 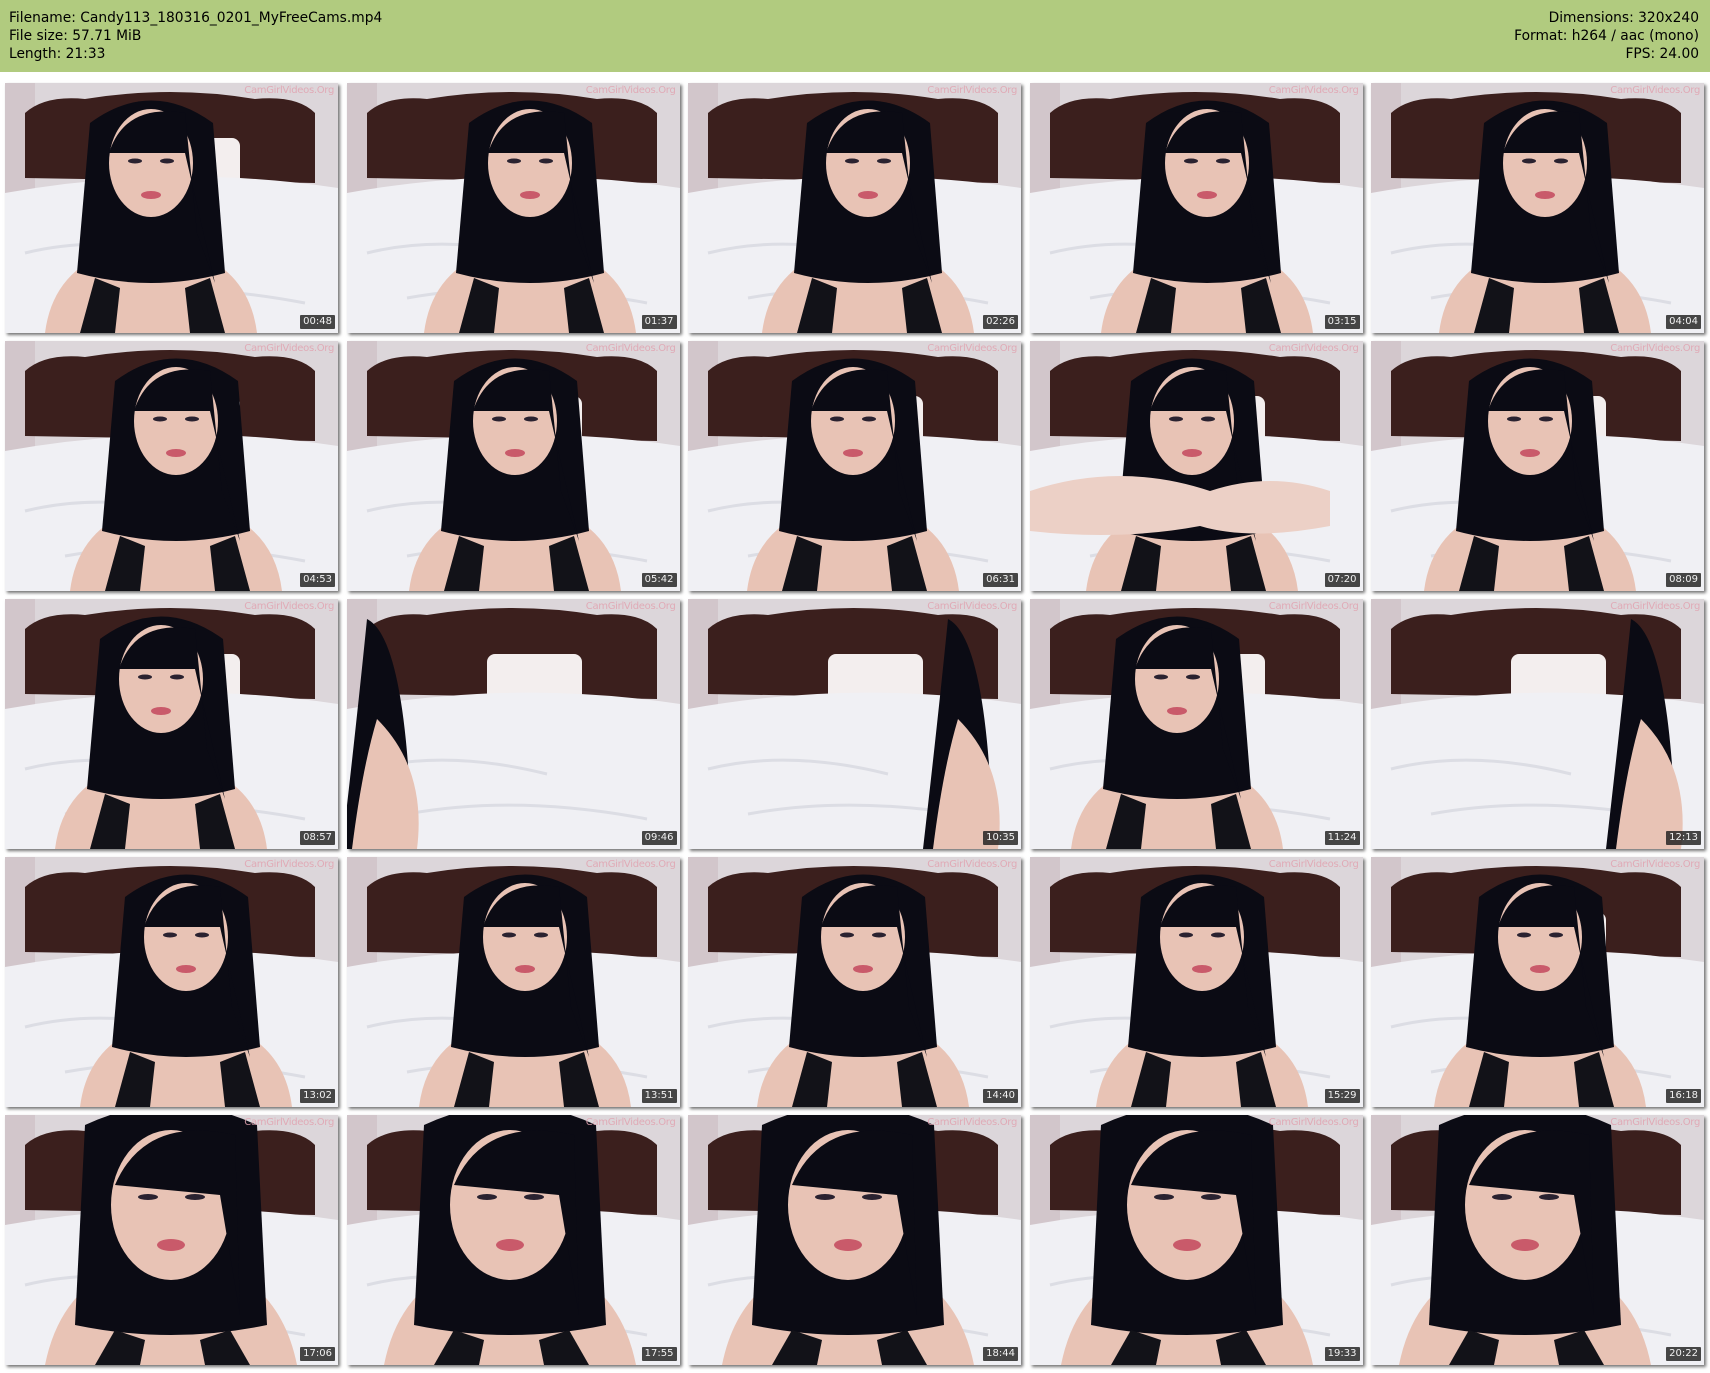 What do you see at coordinates (1000, 322) in the screenshot?
I see `timestamp-label: 02:26` at bounding box center [1000, 322].